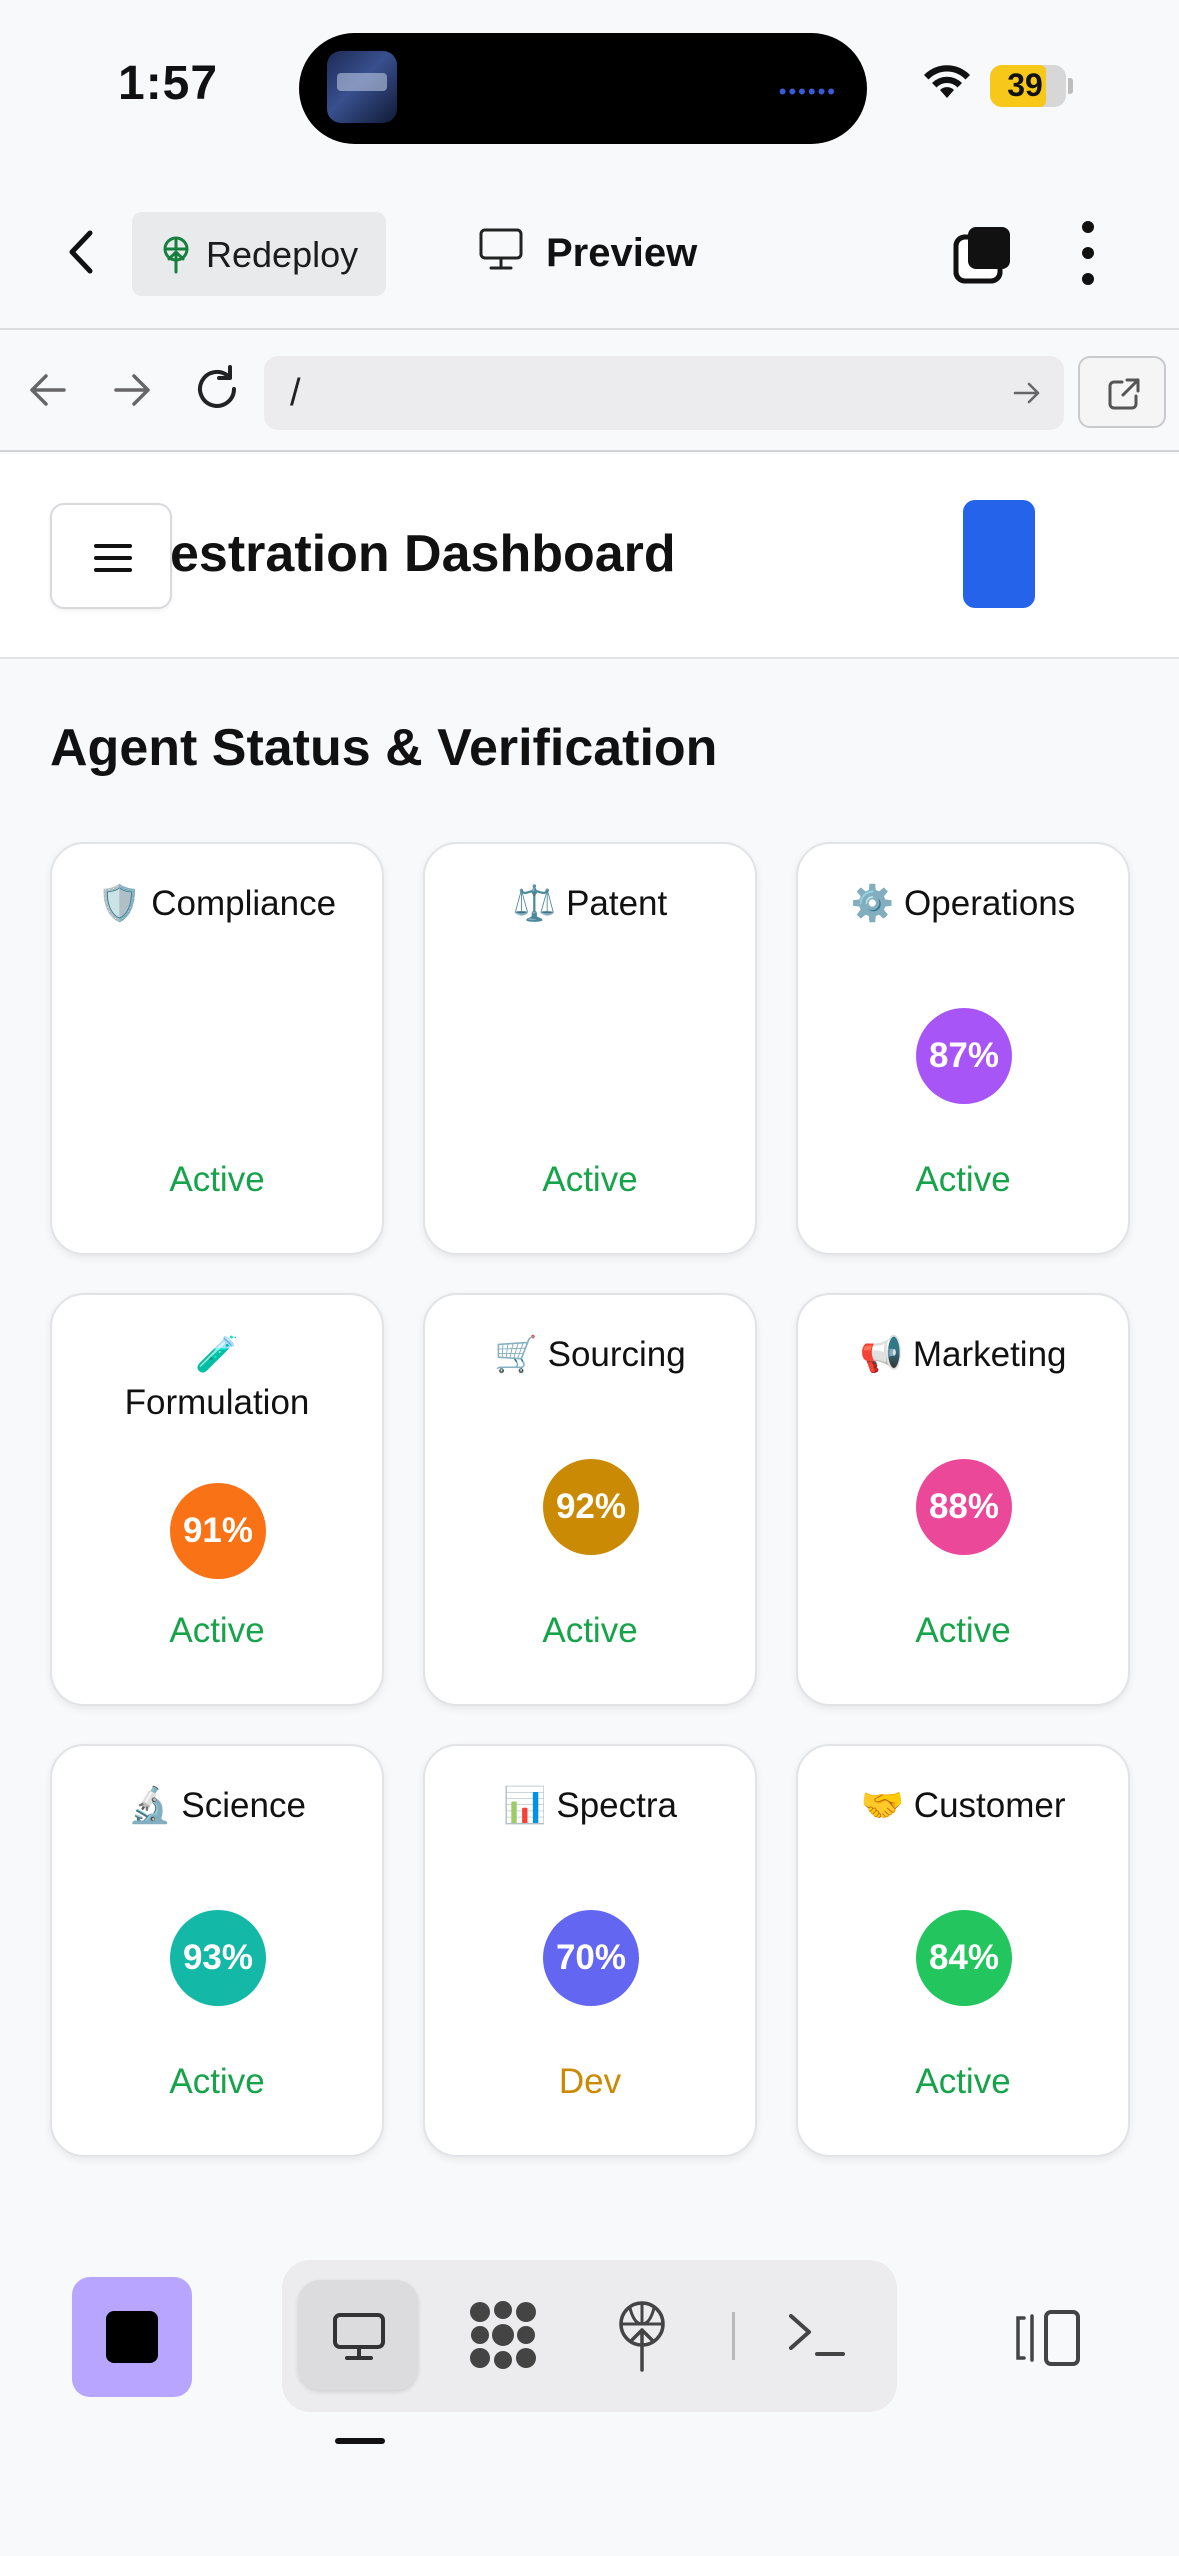  I want to click on forward-arrow-icon, so click(132, 390).